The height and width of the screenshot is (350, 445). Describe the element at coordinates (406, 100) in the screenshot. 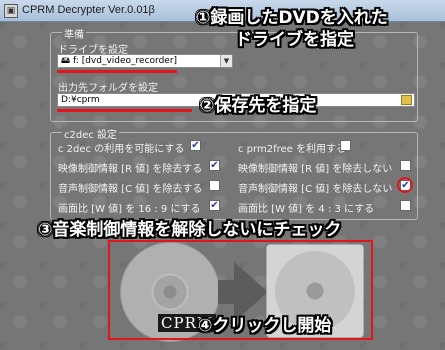

I see `folder-icon` at that location.